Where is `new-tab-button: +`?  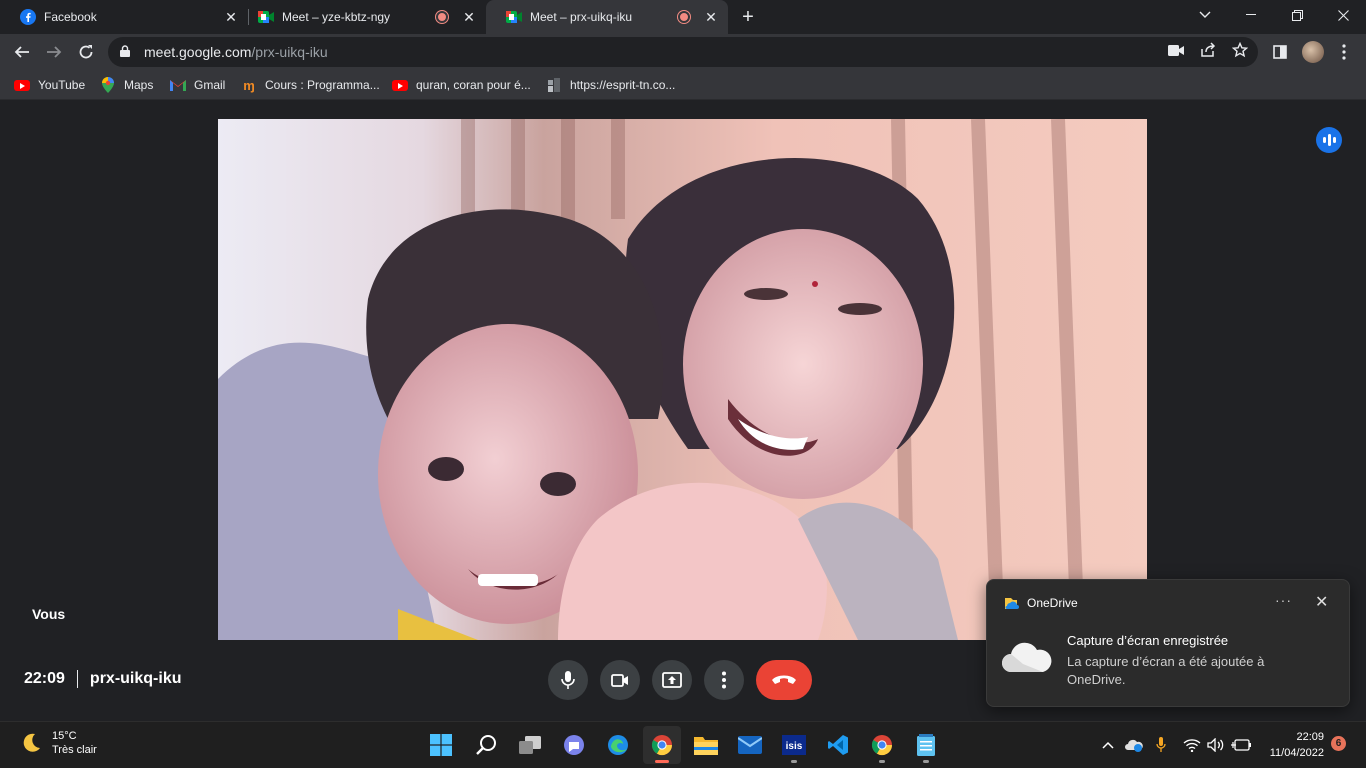
new-tab-button: + is located at coordinates (748, 17).